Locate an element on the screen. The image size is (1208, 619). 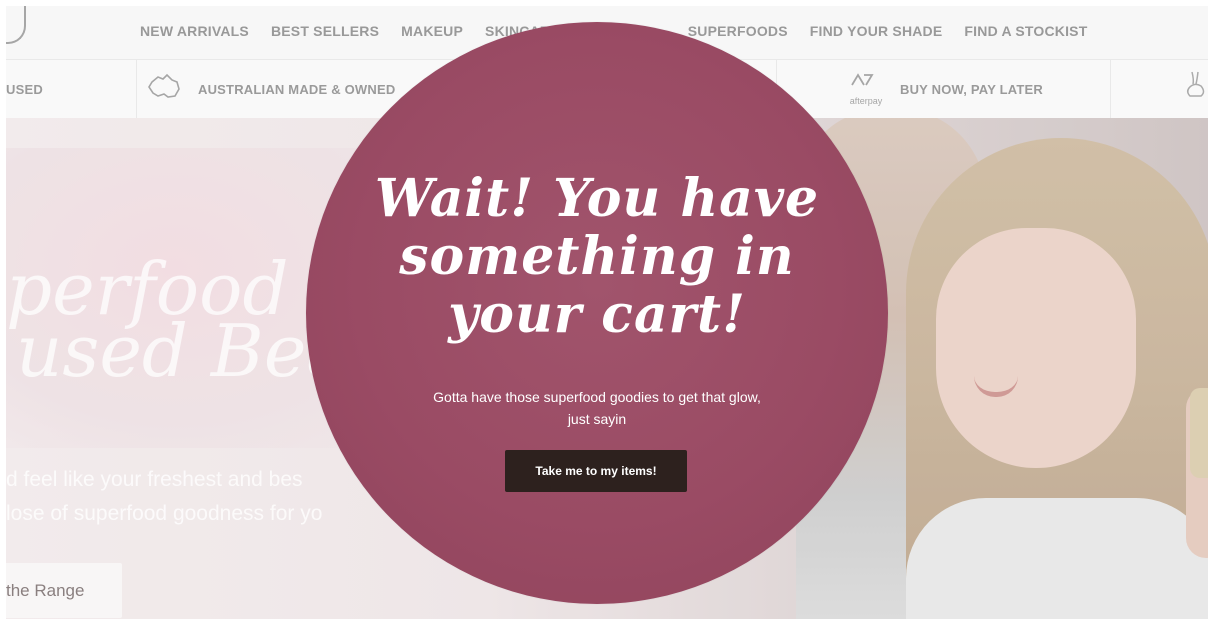
popup-heading-line: something in is located at coordinates (597, 256).